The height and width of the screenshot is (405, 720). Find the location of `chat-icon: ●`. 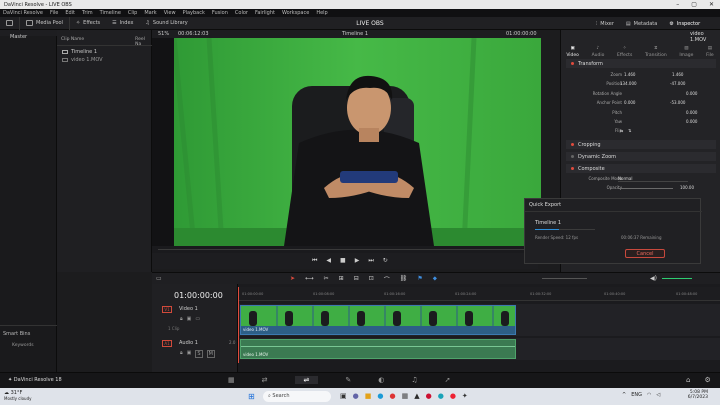

chat-icon: ● is located at coordinates (356, 396).